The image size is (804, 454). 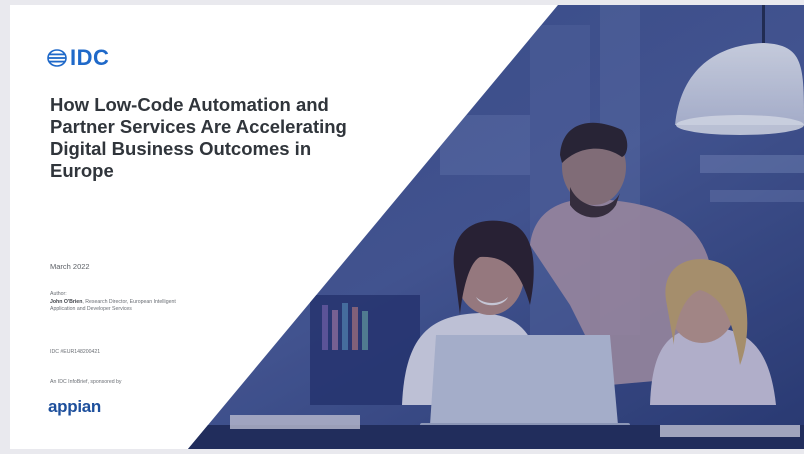 What do you see at coordinates (86, 382) in the screenshot?
I see `sponsor-text: An IDC InfoBrief, sponsored by` at bounding box center [86, 382].